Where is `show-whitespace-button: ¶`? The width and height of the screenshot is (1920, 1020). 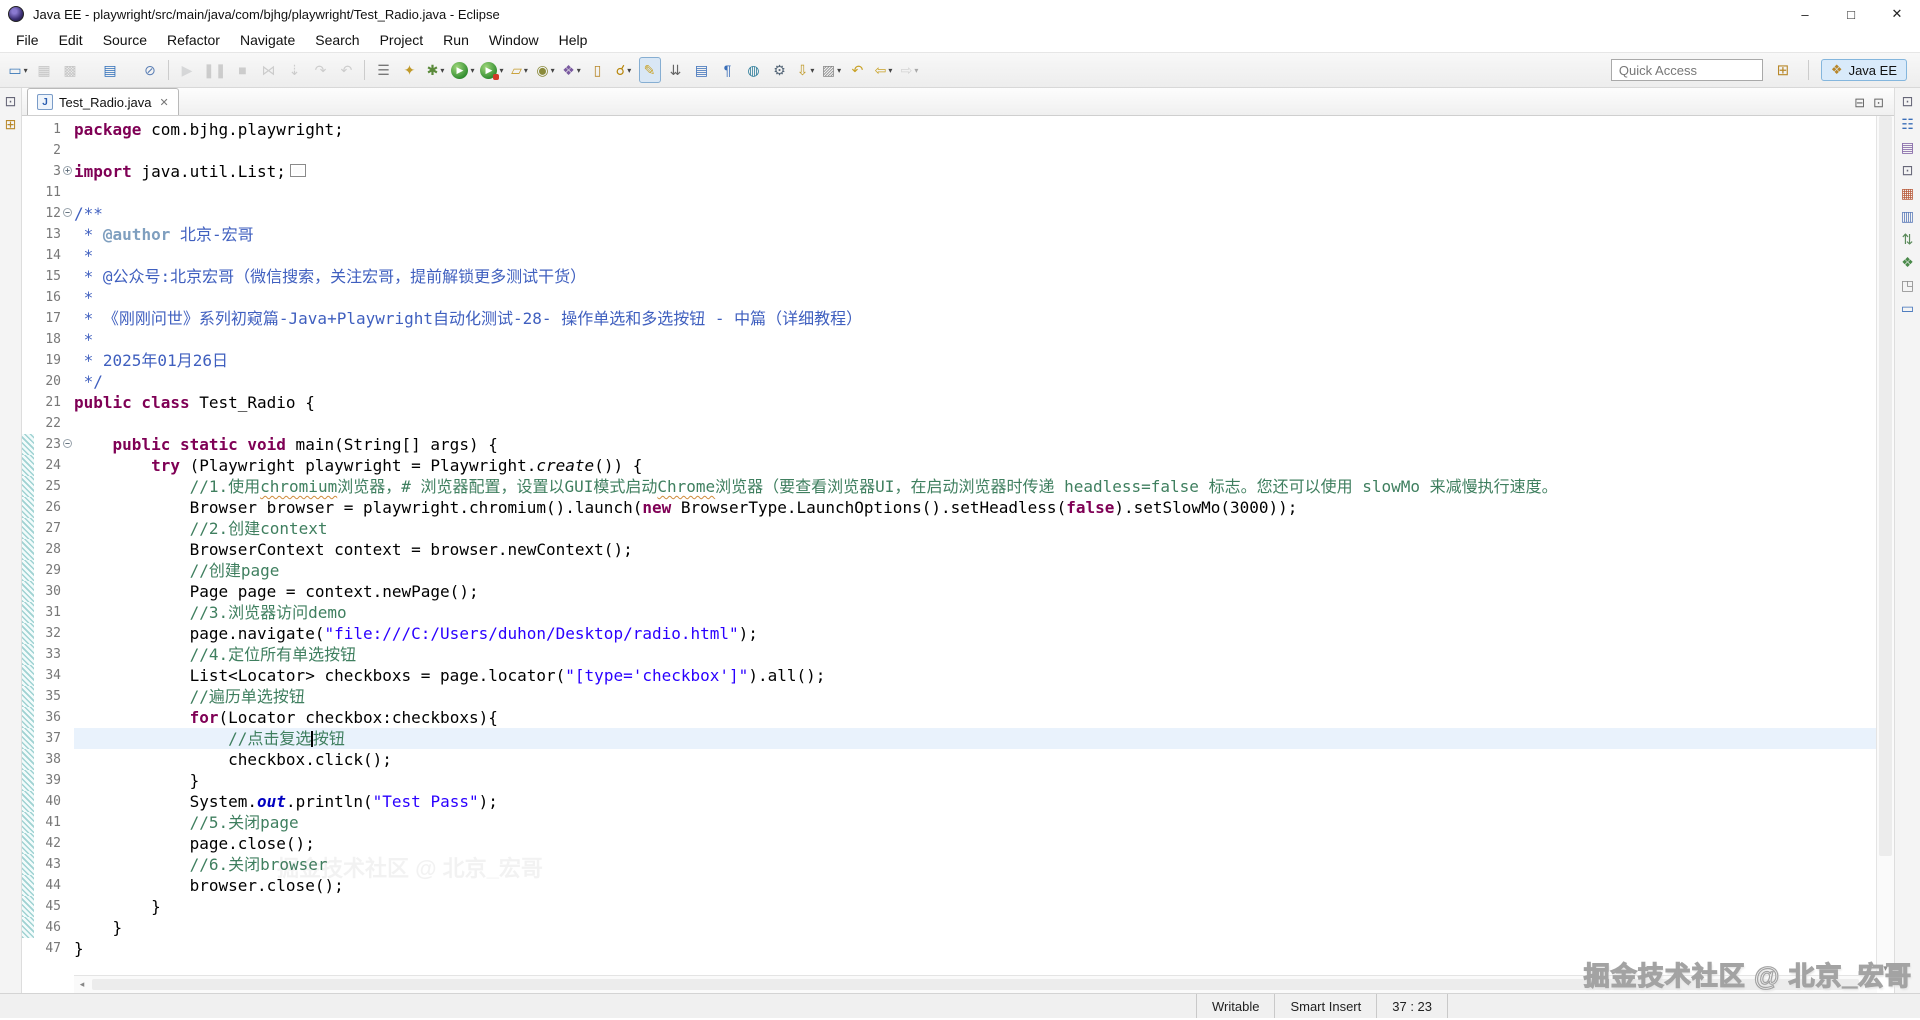 show-whitespace-button: ¶ is located at coordinates (728, 70).